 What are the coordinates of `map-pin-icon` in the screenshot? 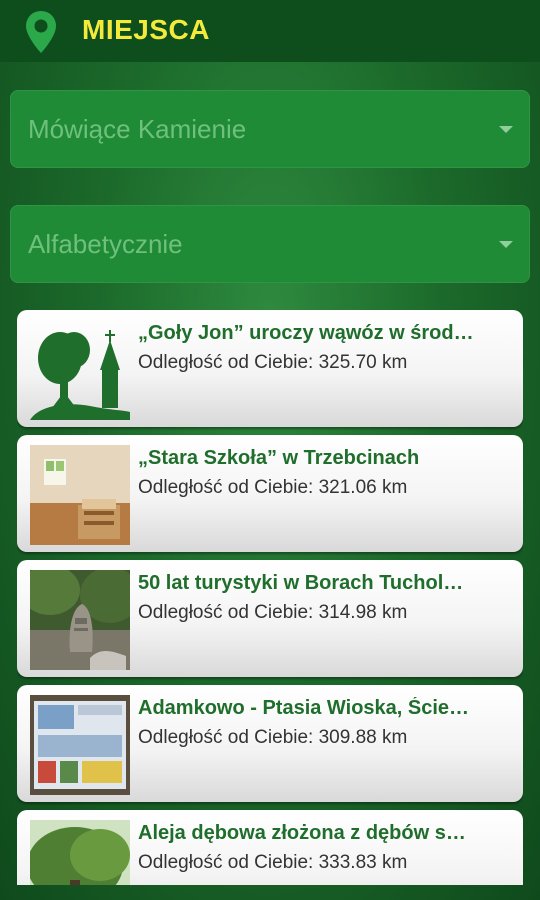 It's located at (41, 32).